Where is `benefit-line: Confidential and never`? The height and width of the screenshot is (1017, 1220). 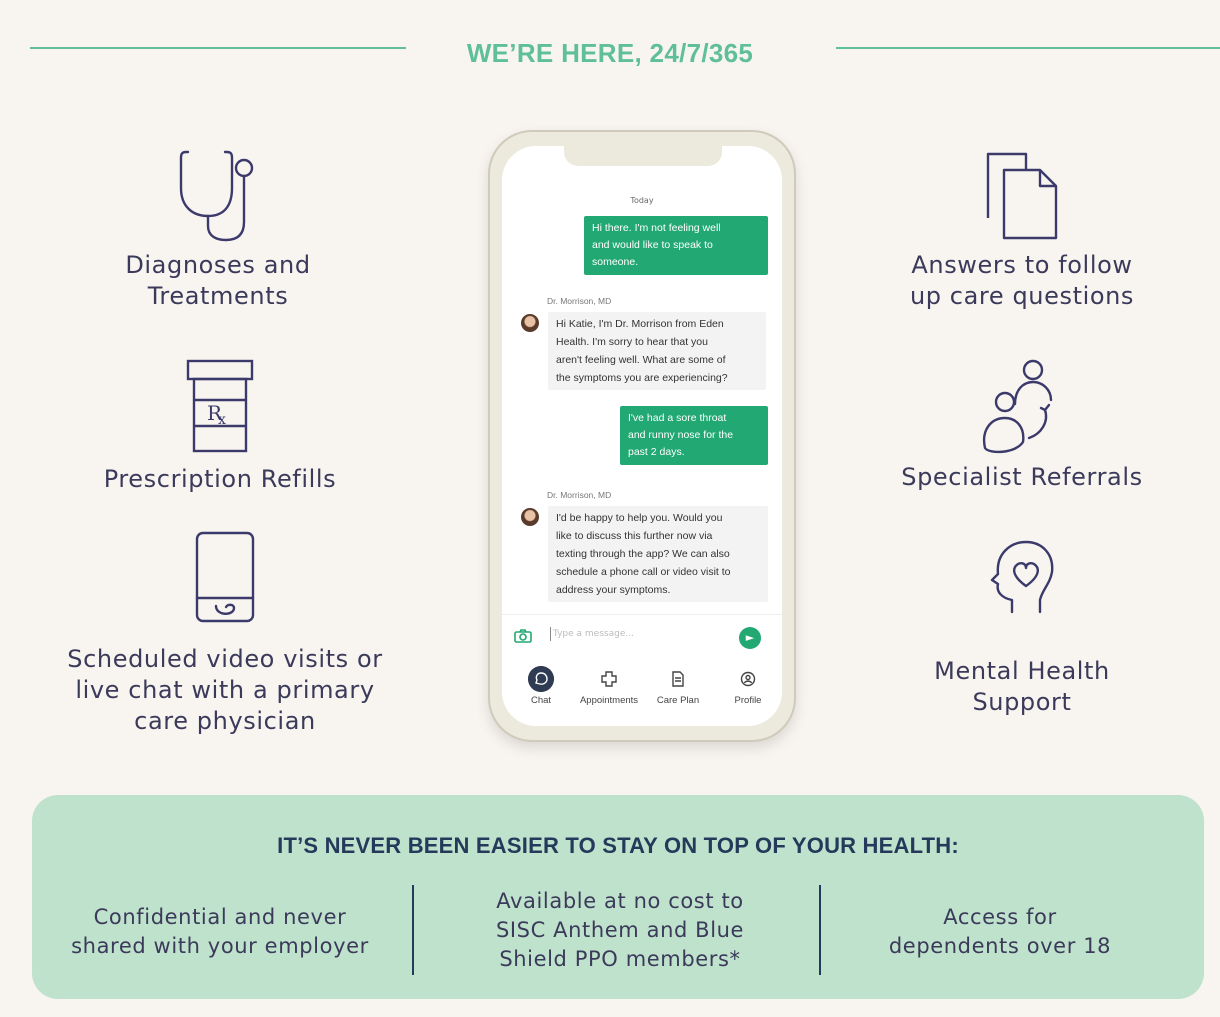 benefit-line: Confidential and never is located at coordinates (220, 917).